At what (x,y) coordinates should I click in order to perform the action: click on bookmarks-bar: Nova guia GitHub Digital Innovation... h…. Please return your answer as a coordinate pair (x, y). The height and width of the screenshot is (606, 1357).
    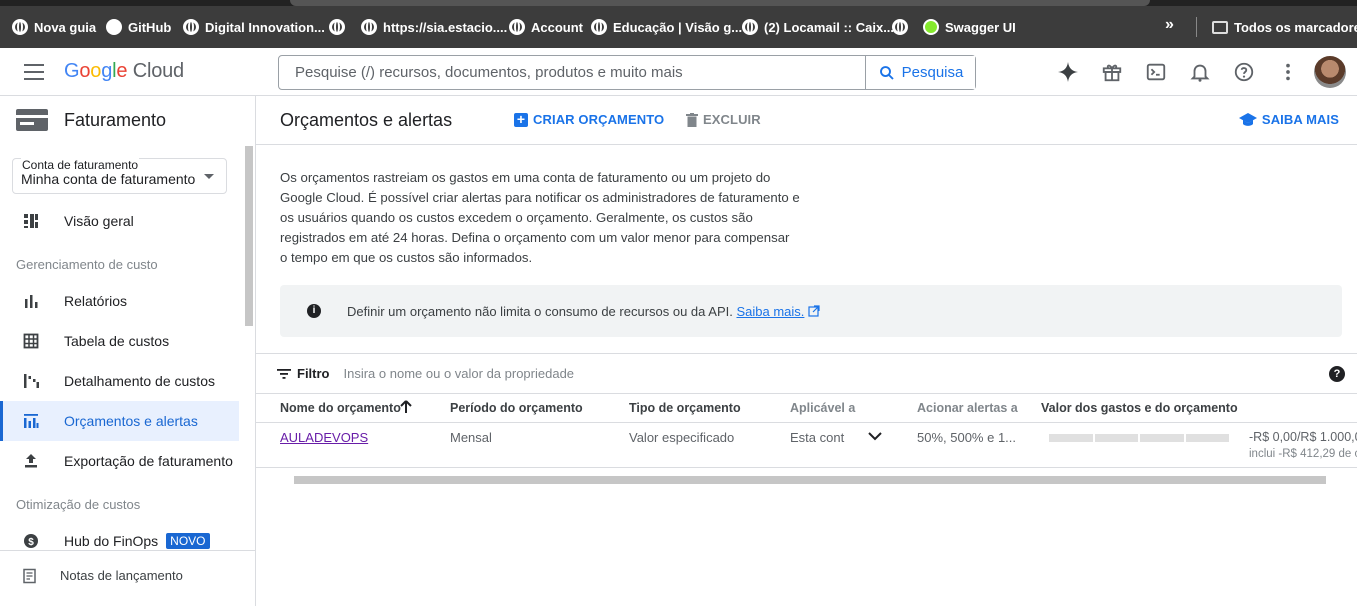
    Looking at the image, I should click on (678, 24).